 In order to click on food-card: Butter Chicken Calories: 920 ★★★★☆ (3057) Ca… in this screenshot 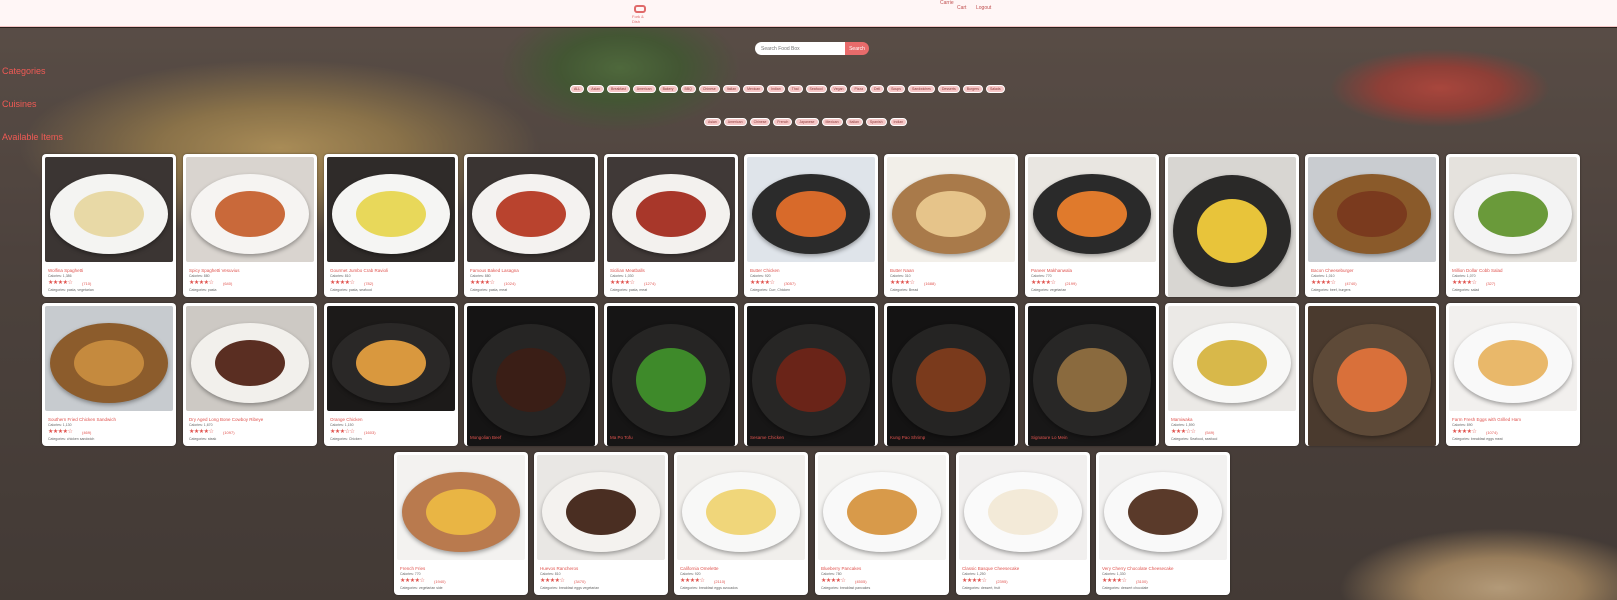, I will do `click(811, 225)`.